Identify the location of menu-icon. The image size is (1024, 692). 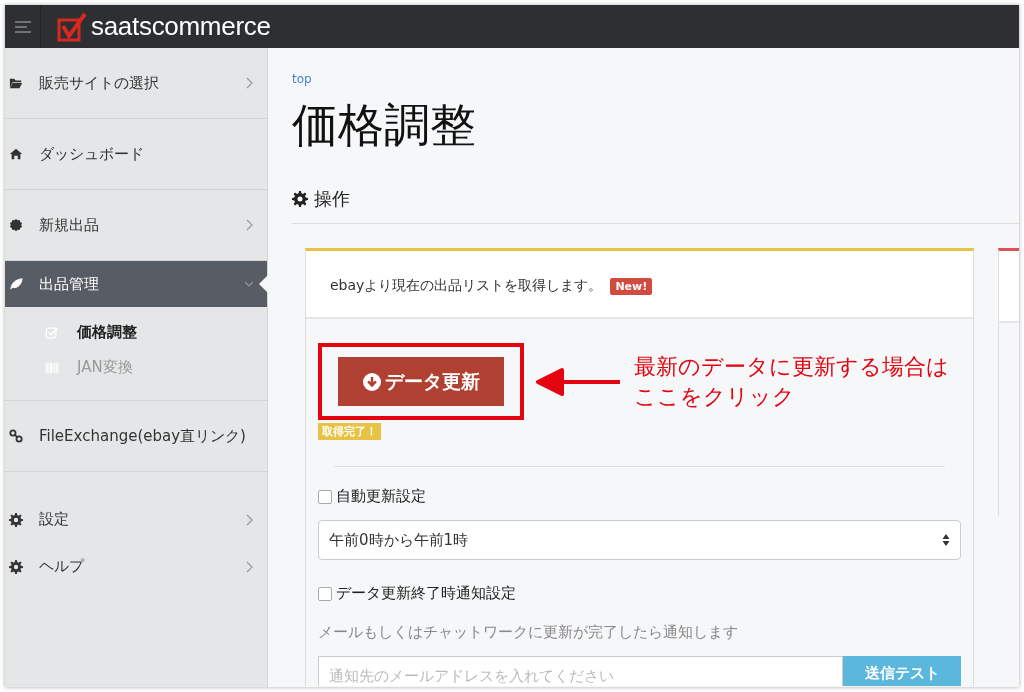
(22, 26).